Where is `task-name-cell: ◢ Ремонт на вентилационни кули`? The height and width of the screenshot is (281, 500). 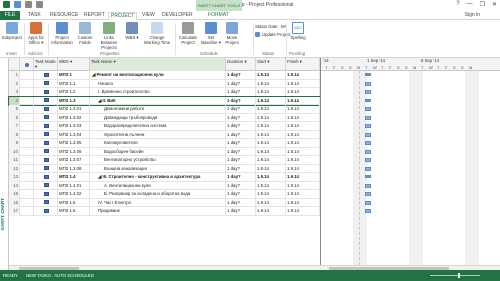 task-name-cell: ◢ Ремонт на вентилационни кули is located at coordinates (158, 75).